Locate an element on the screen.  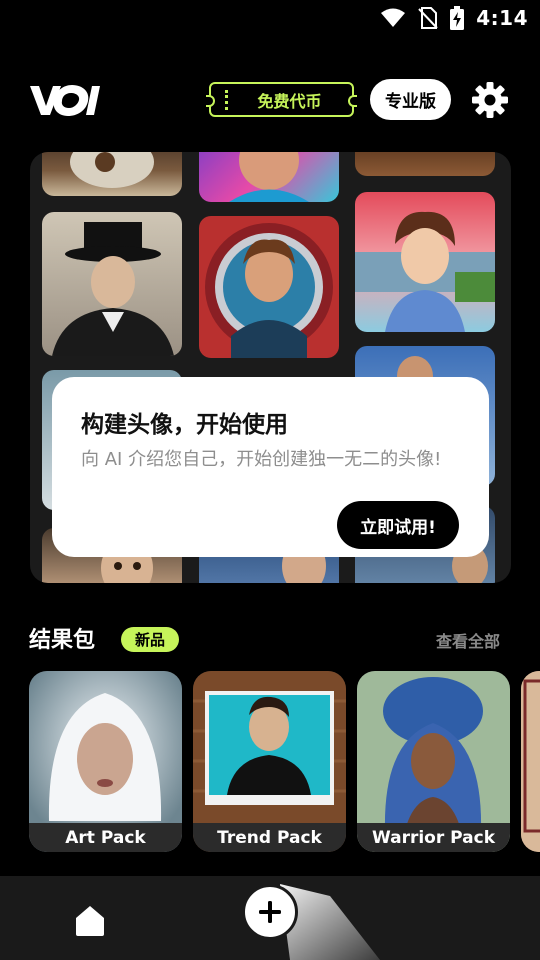
pack-card-partial is located at coordinates (530, 761).